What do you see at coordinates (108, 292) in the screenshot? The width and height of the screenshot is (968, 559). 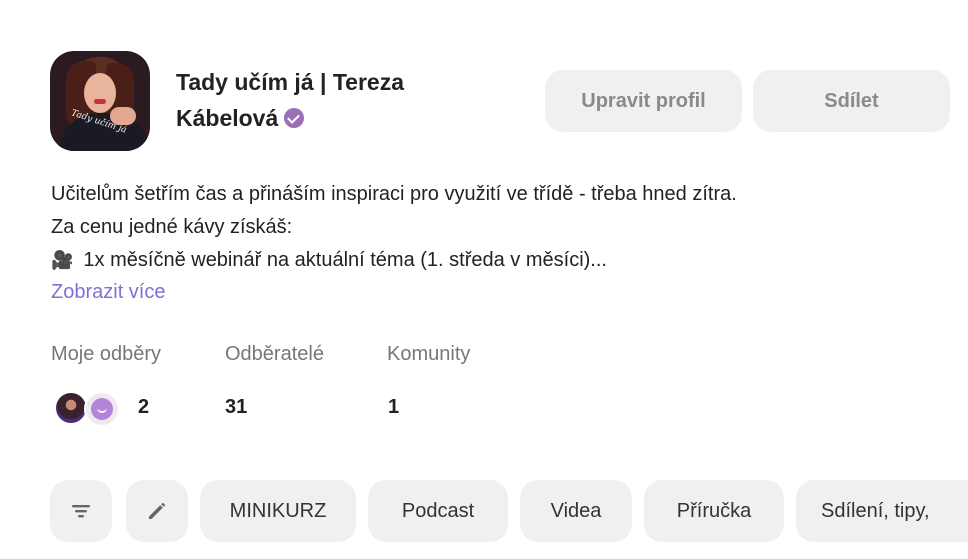 I see `show-more-link: Zobrazit více` at bounding box center [108, 292].